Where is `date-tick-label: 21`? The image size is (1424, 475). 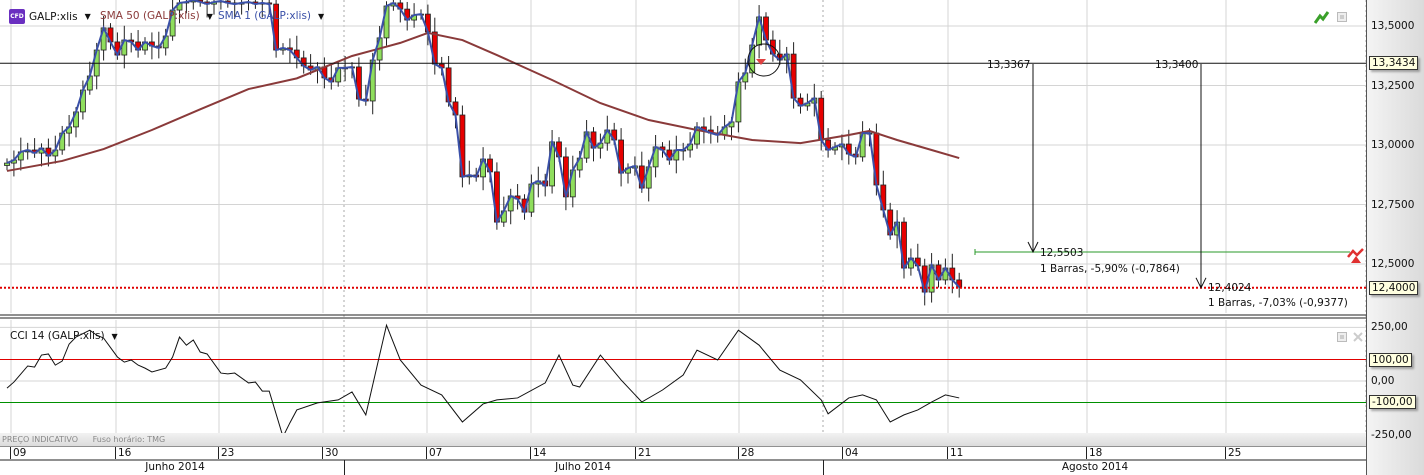 date-tick-label: 21 is located at coordinates (643, 453).